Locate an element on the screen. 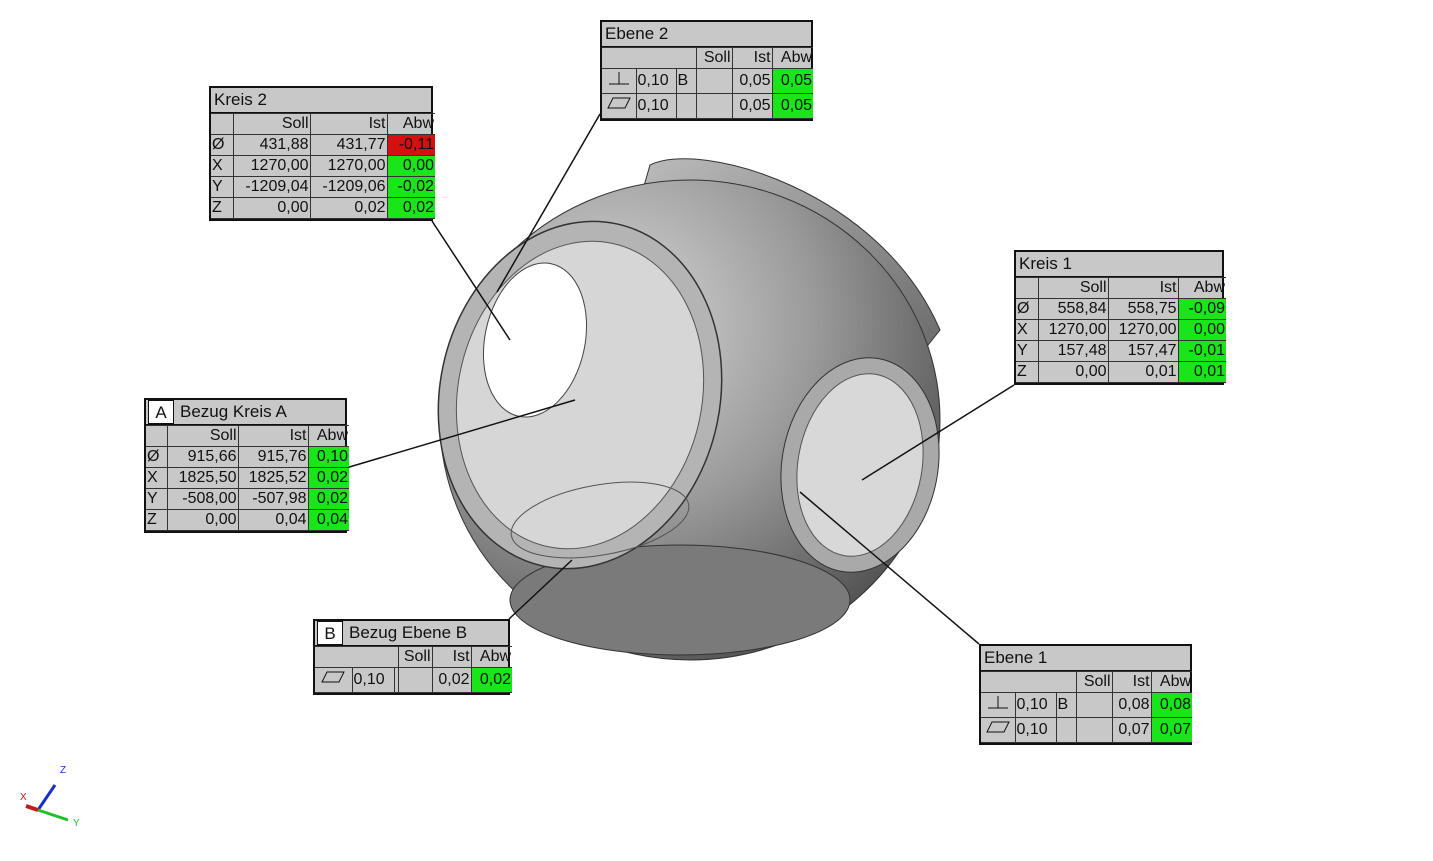  table-row: Y 157,48 157,47 -0,01 is located at coordinates (1121, 351).